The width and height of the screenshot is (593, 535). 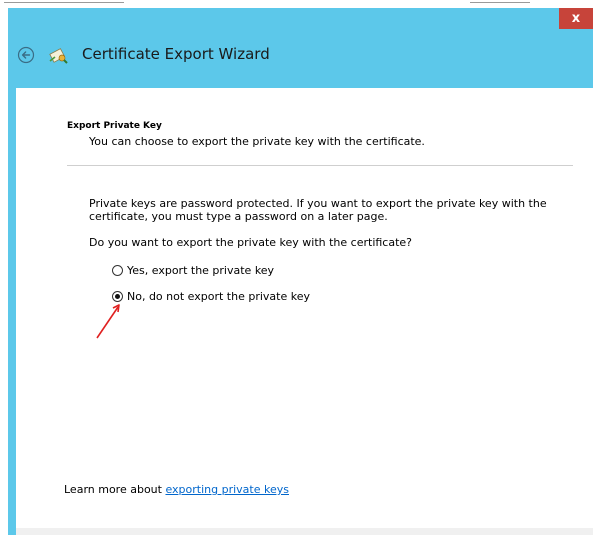 I want to click on wizard-title: Certificate Export Wizard, so click(x=176, y=54).